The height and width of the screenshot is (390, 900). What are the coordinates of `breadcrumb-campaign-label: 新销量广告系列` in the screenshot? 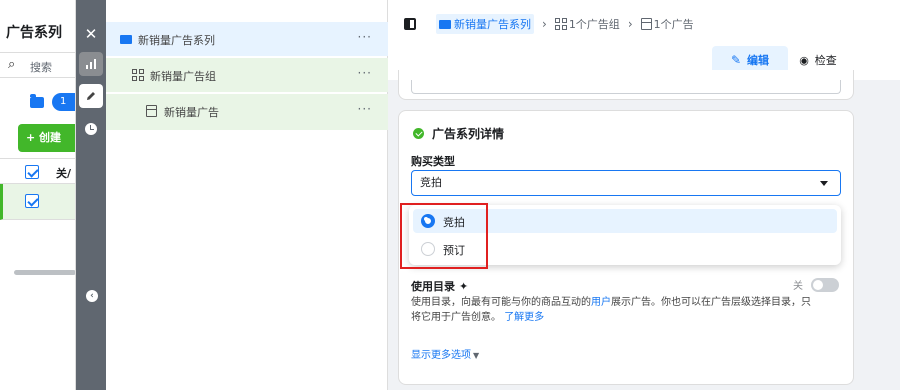 It's located at (492, 24).